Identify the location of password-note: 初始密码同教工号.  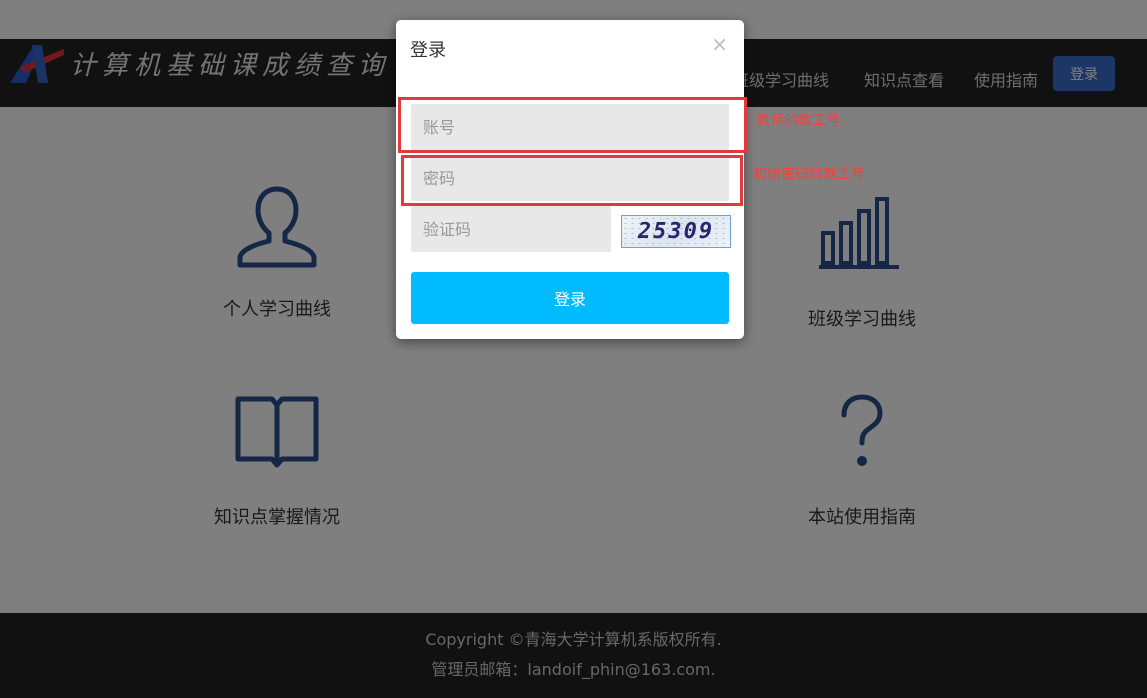
(809, 175).